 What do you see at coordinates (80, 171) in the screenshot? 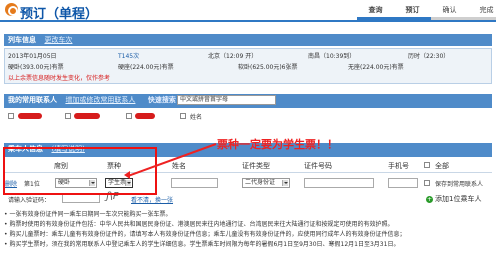
I see `highlight-box` at bounding box center [80, 171].